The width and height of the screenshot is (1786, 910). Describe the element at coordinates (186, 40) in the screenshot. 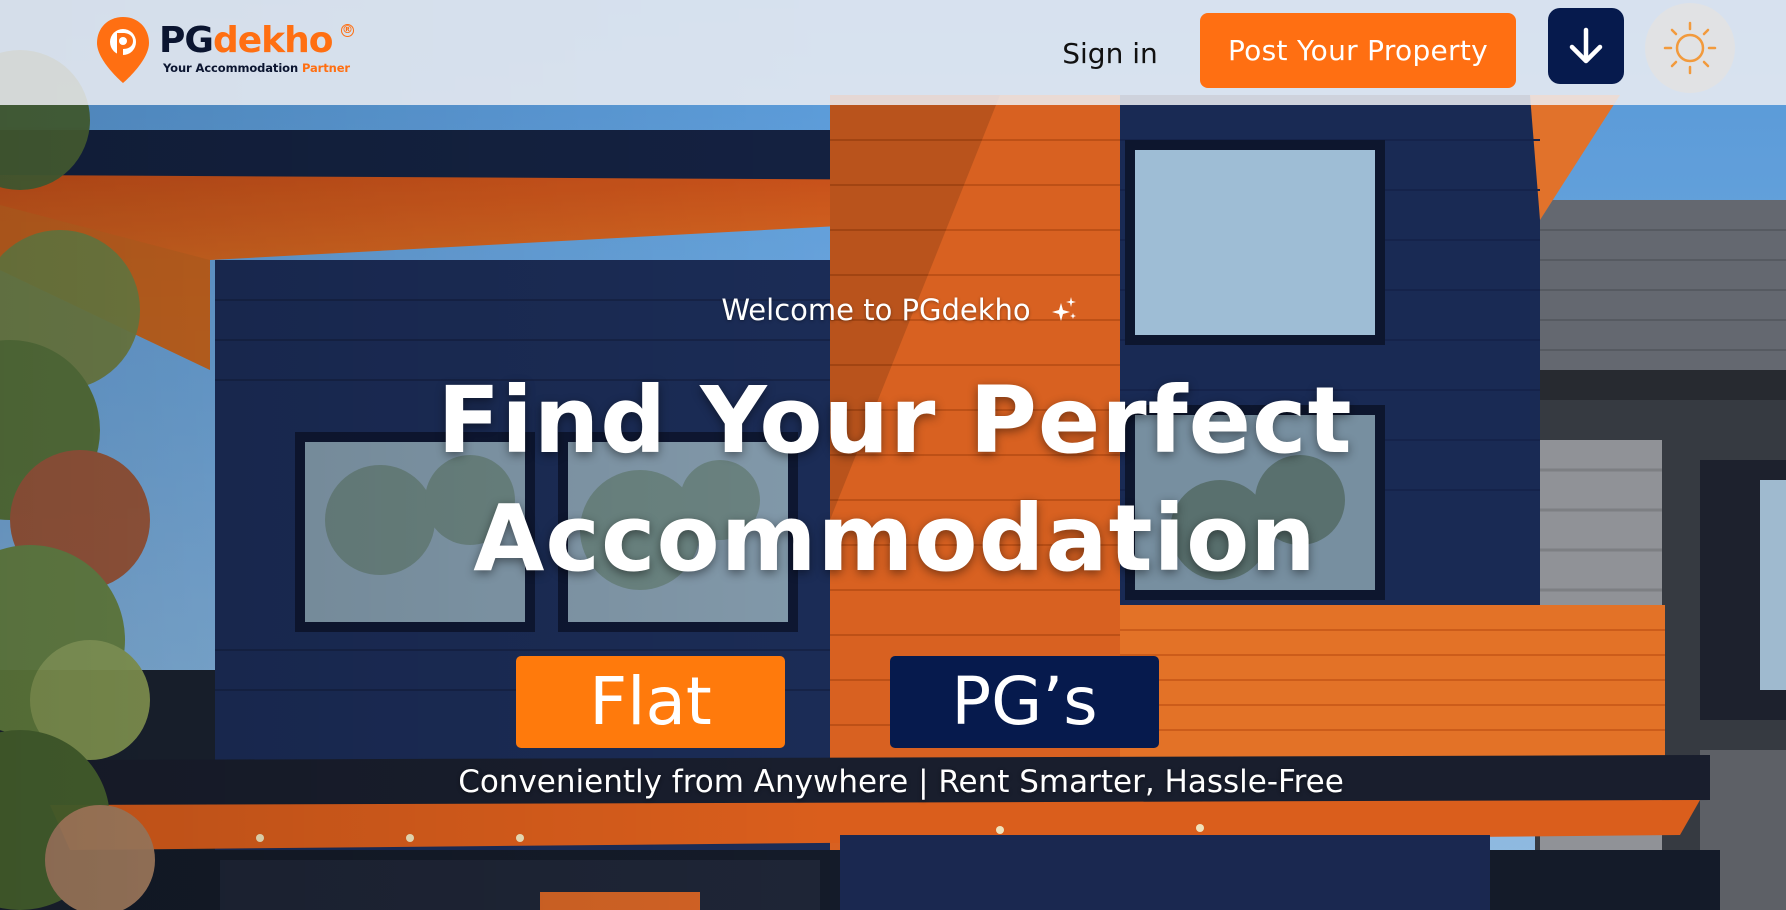

I see `logo-wordmark-pg: PG` at that location.